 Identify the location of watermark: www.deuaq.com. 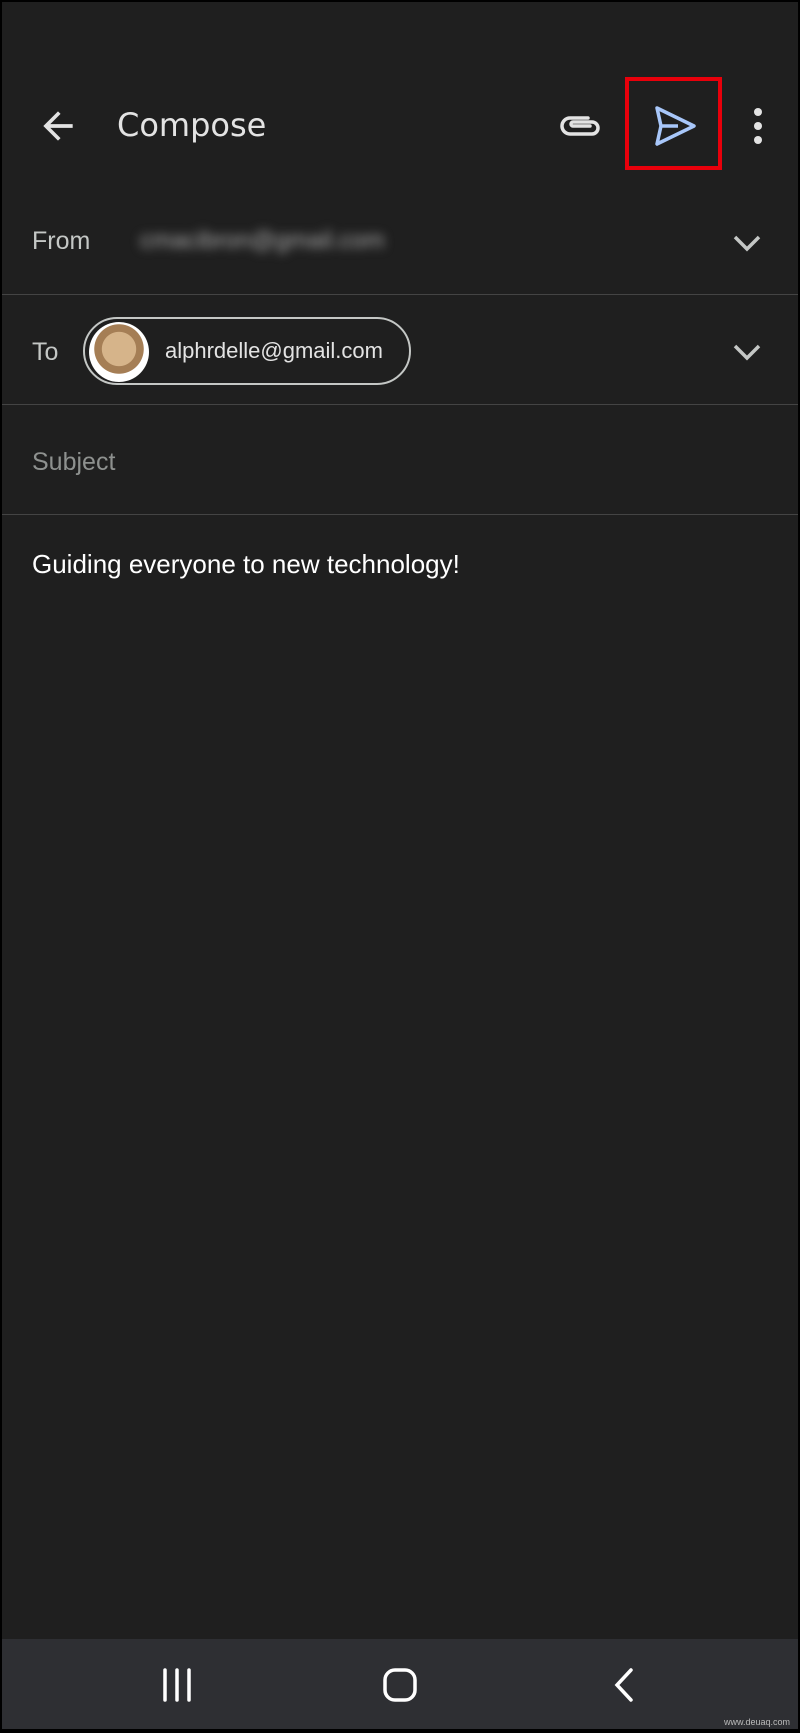
(756, 1722).